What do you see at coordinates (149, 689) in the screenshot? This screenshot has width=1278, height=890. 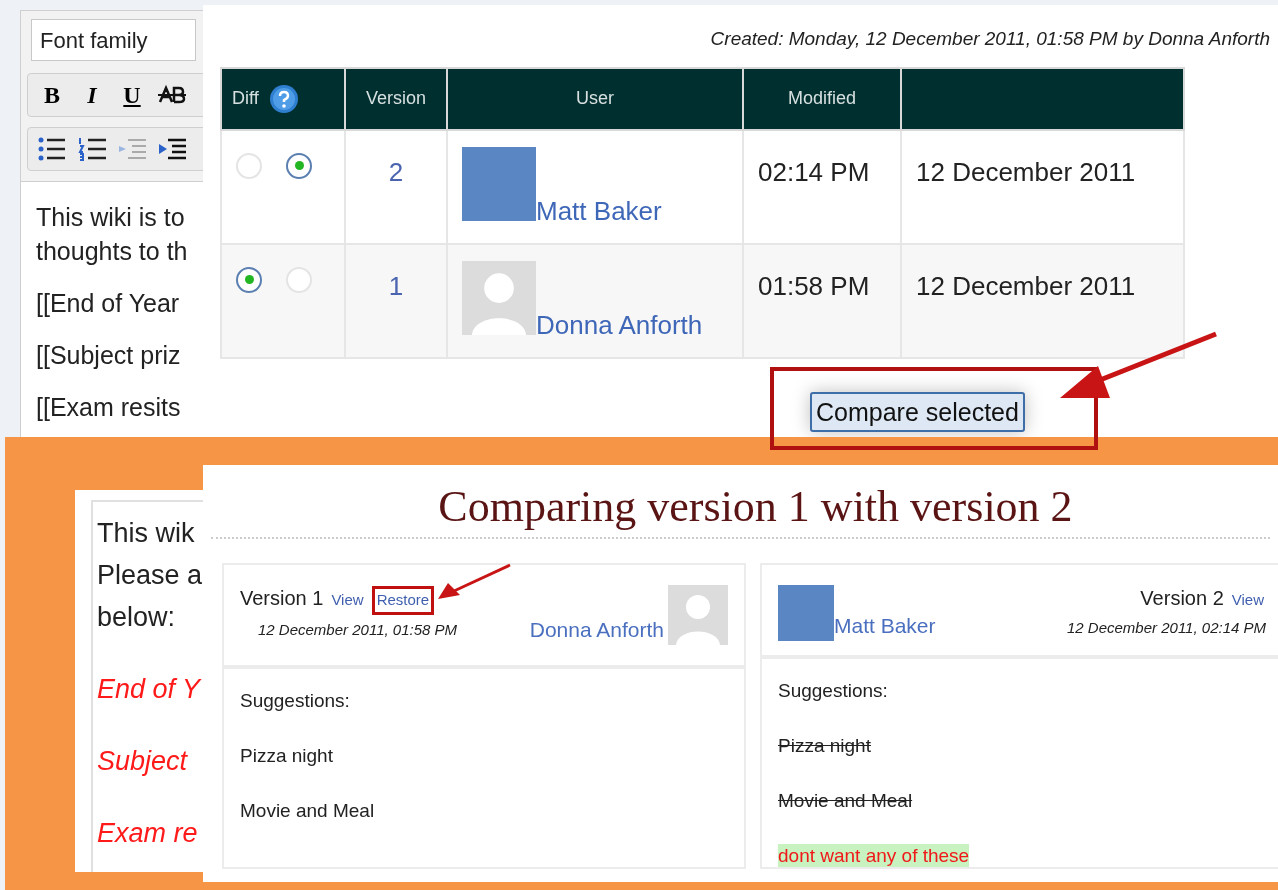 I see `wiki-link: End of Y` at bounding box center [149, 689].